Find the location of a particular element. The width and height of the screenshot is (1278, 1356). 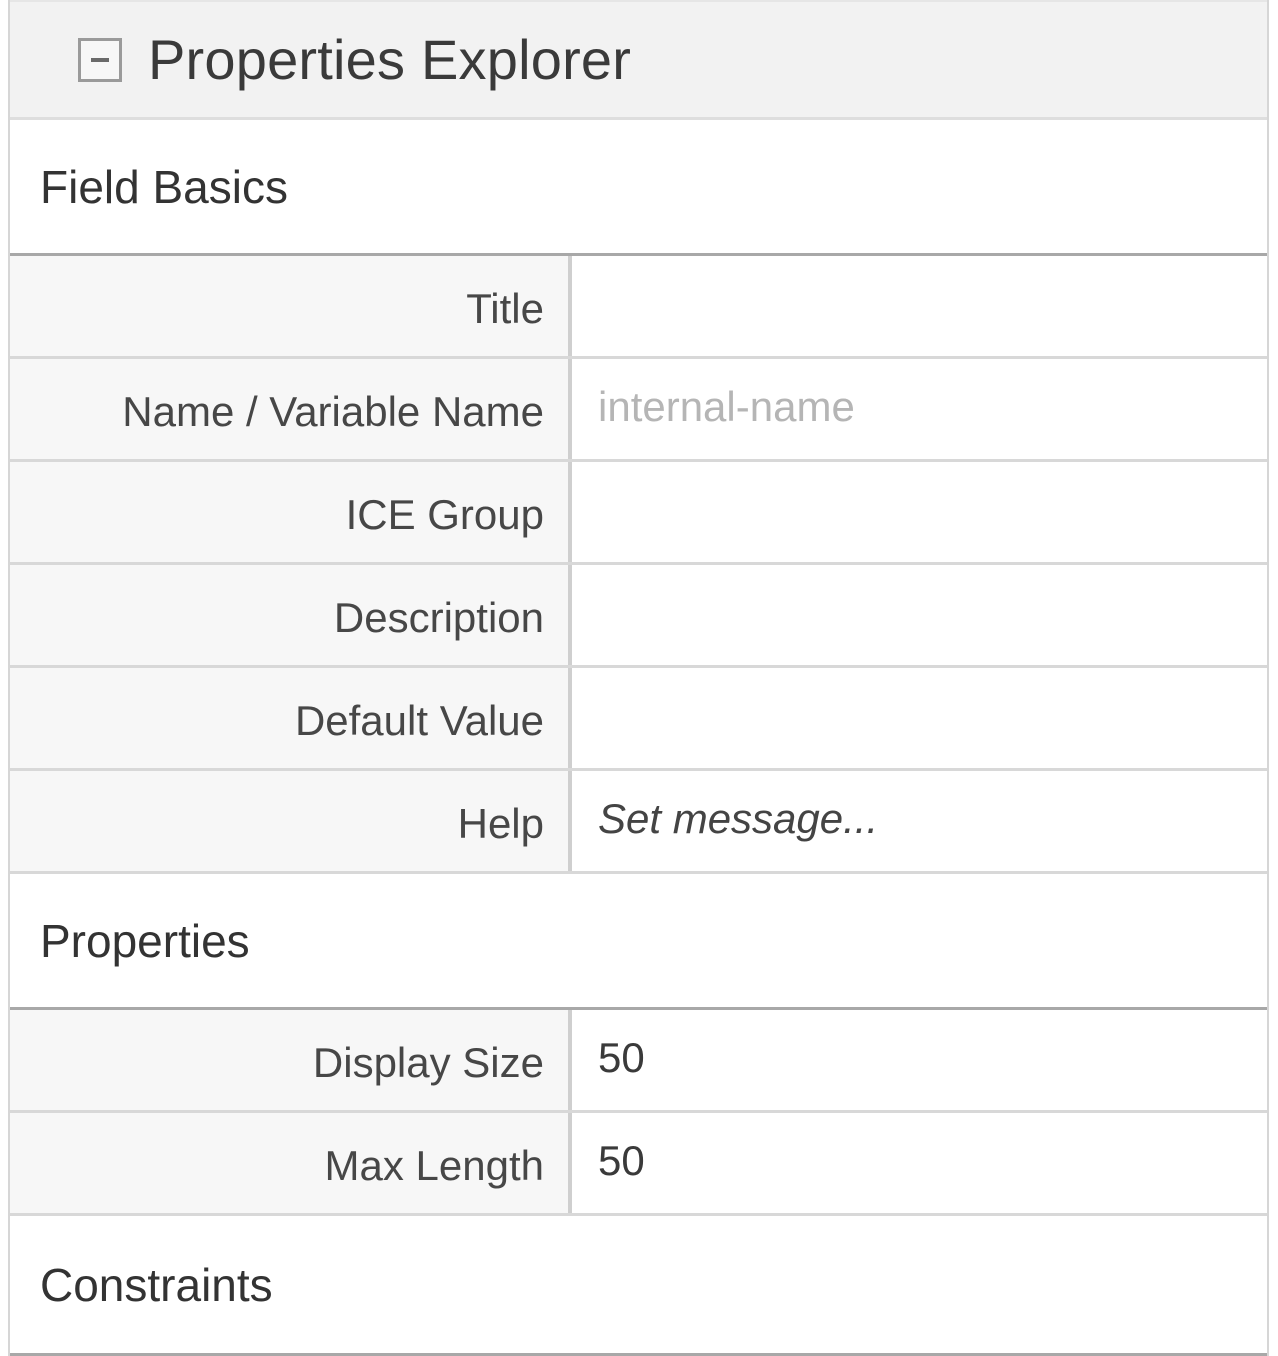

property-label: Name / Variable Name is located at coordinates (291, 409).